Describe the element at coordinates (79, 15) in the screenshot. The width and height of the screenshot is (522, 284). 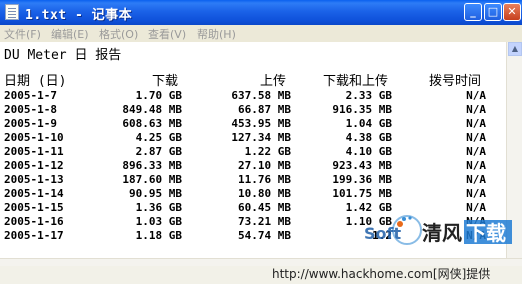
I see `window-title: 1.txt - 记事本` at that location.